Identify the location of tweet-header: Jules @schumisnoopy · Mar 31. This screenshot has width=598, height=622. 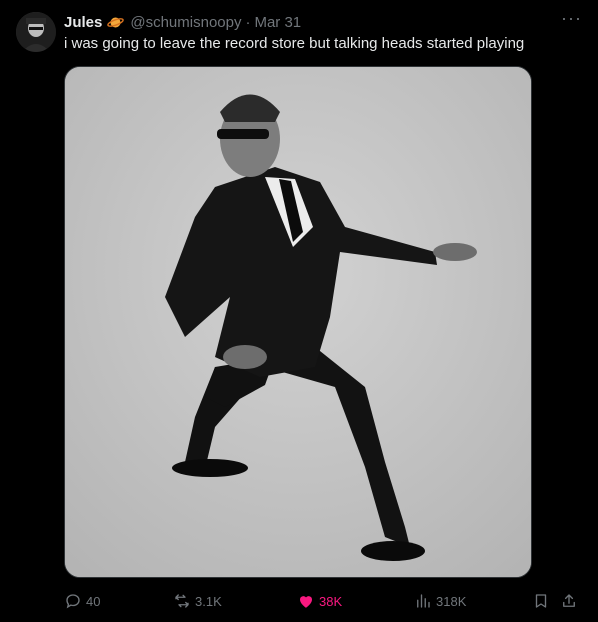
(323, 22).